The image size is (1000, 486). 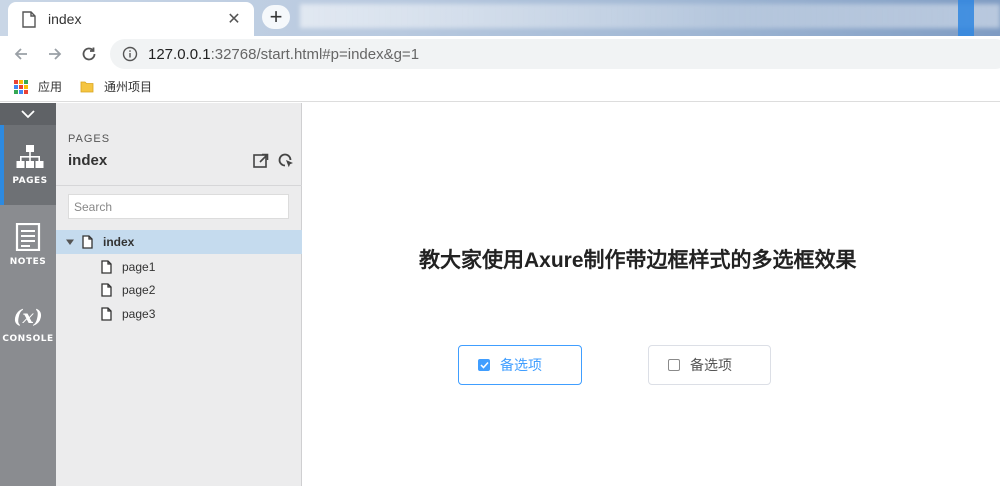 What do you see at coordinates (179, 314) in the screenshot?
I see `tree-item-page3: page3` at bounding box center [179, 314].